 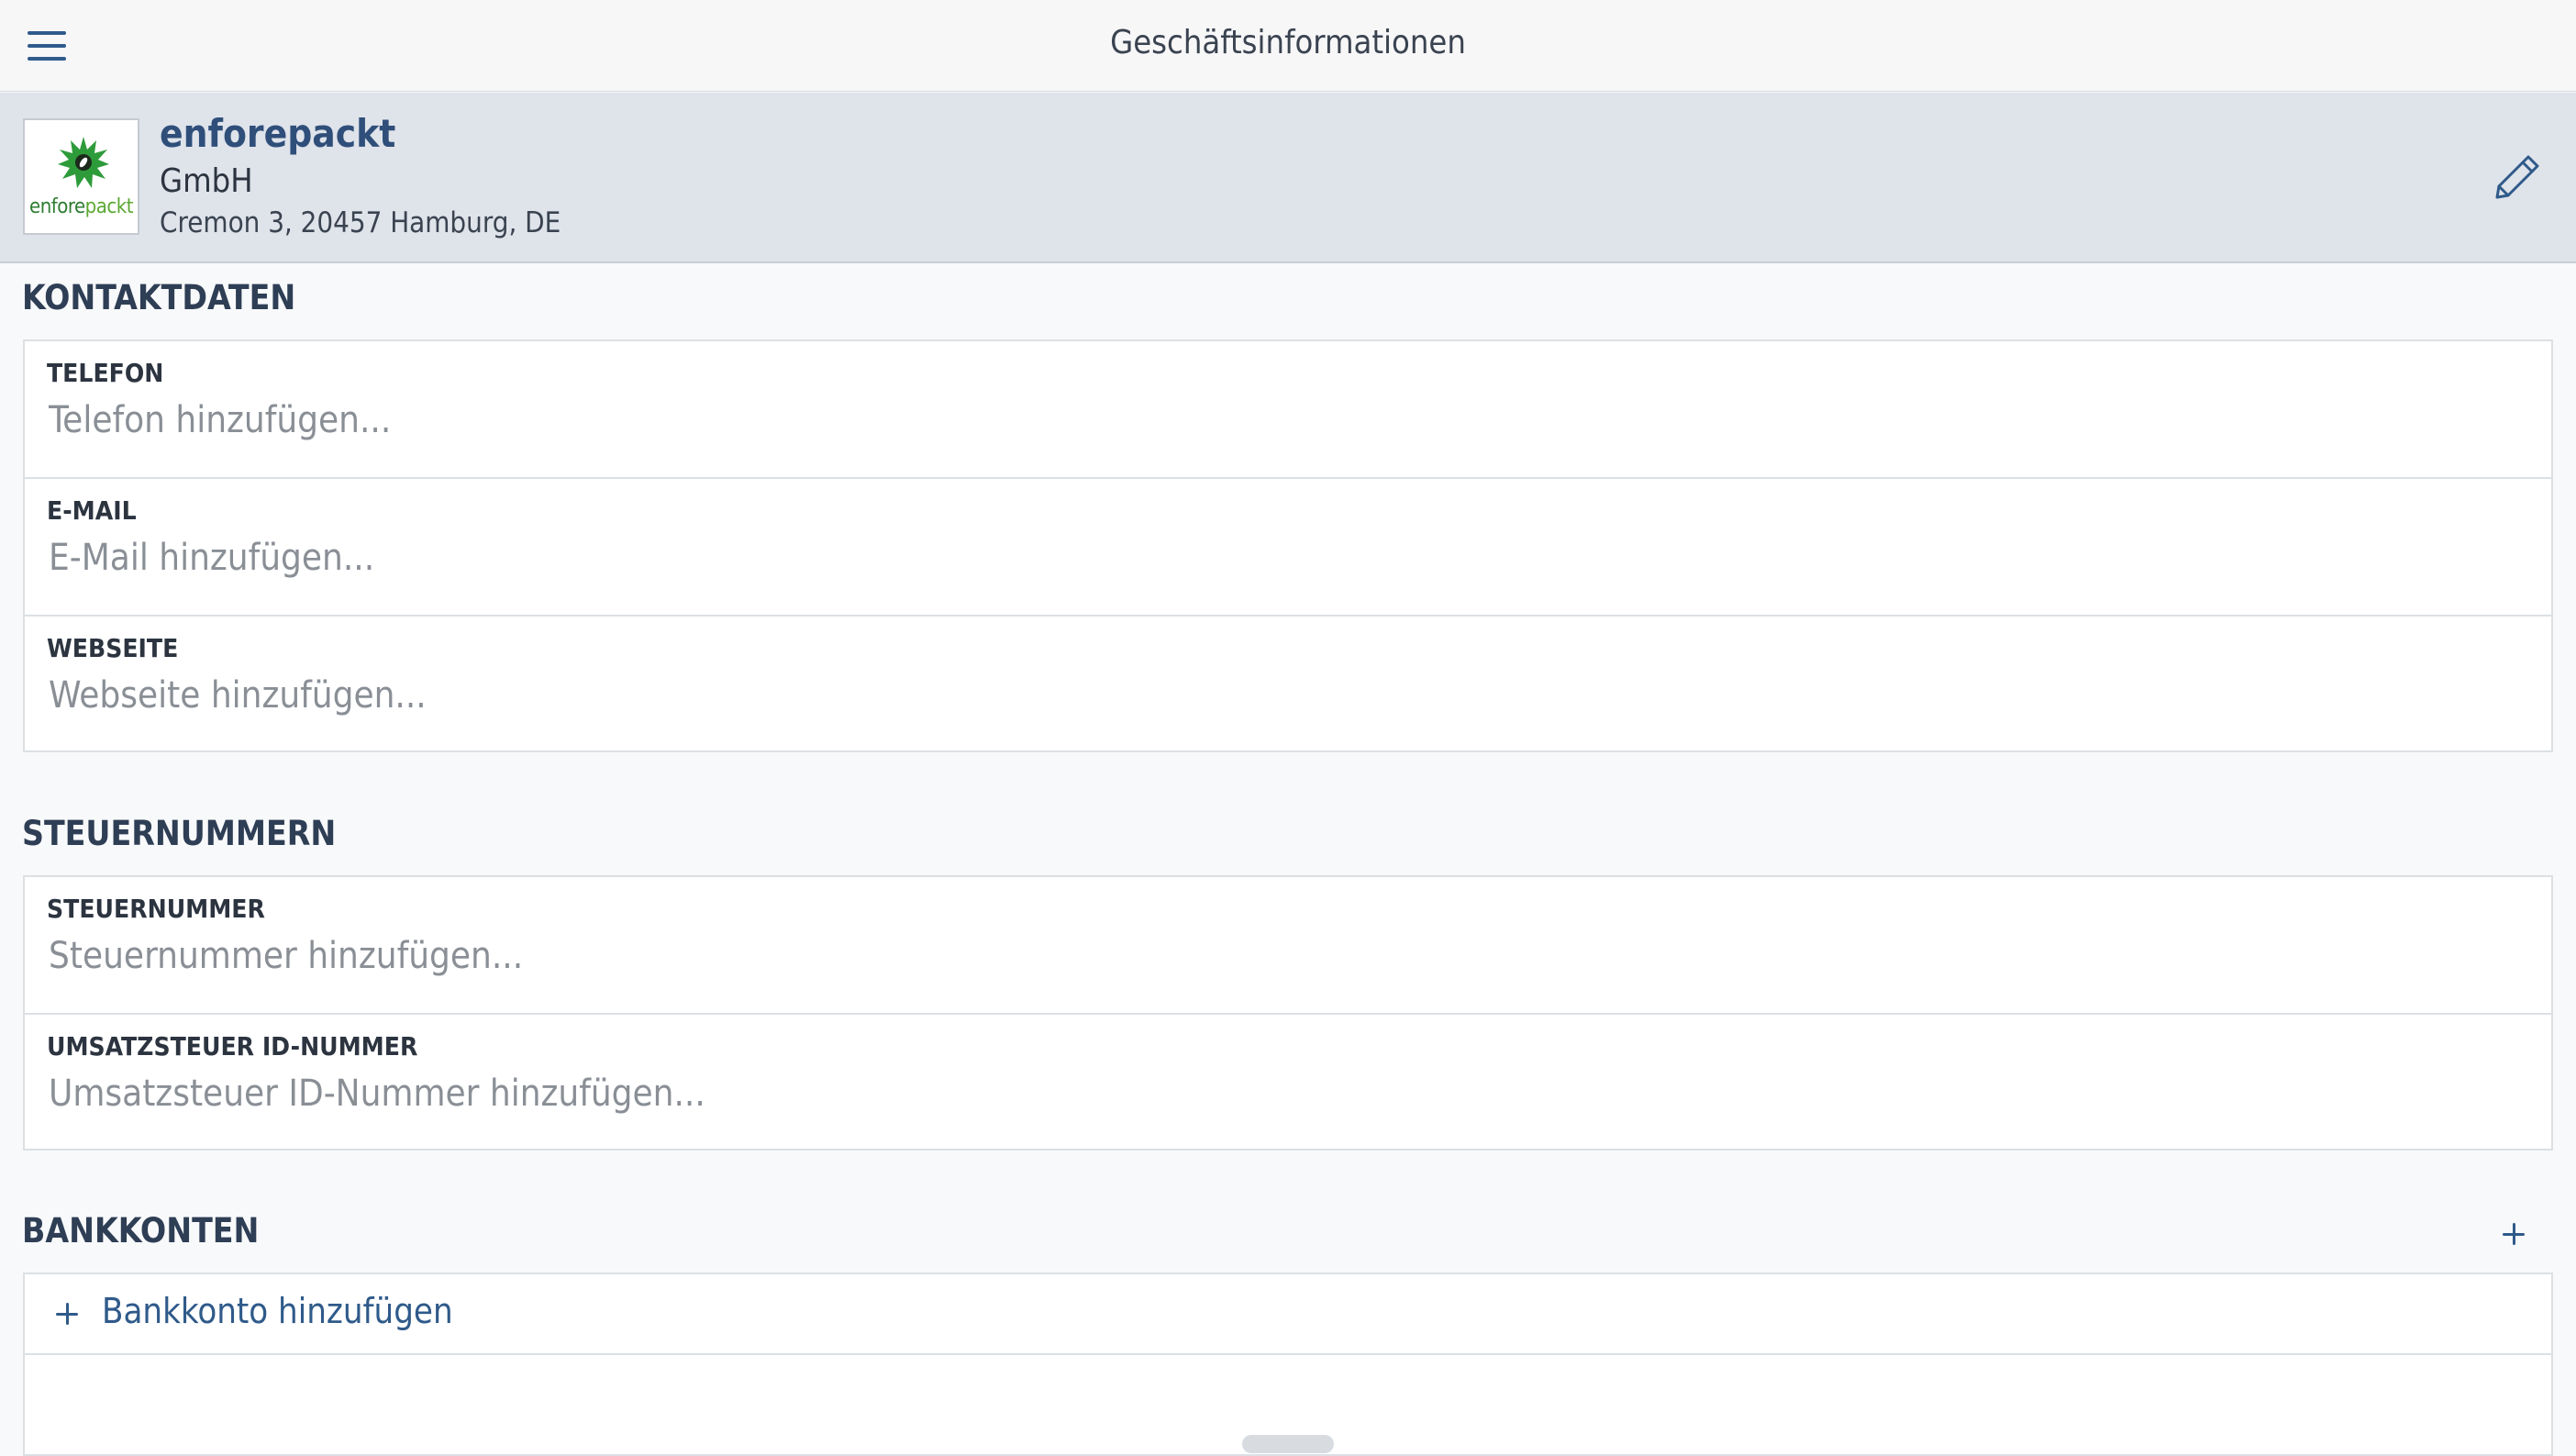 What do you see at coordinates (113, 648) in the screenshot?
I see `field-label: WEBSEITE` at bounding box center [113, 648].